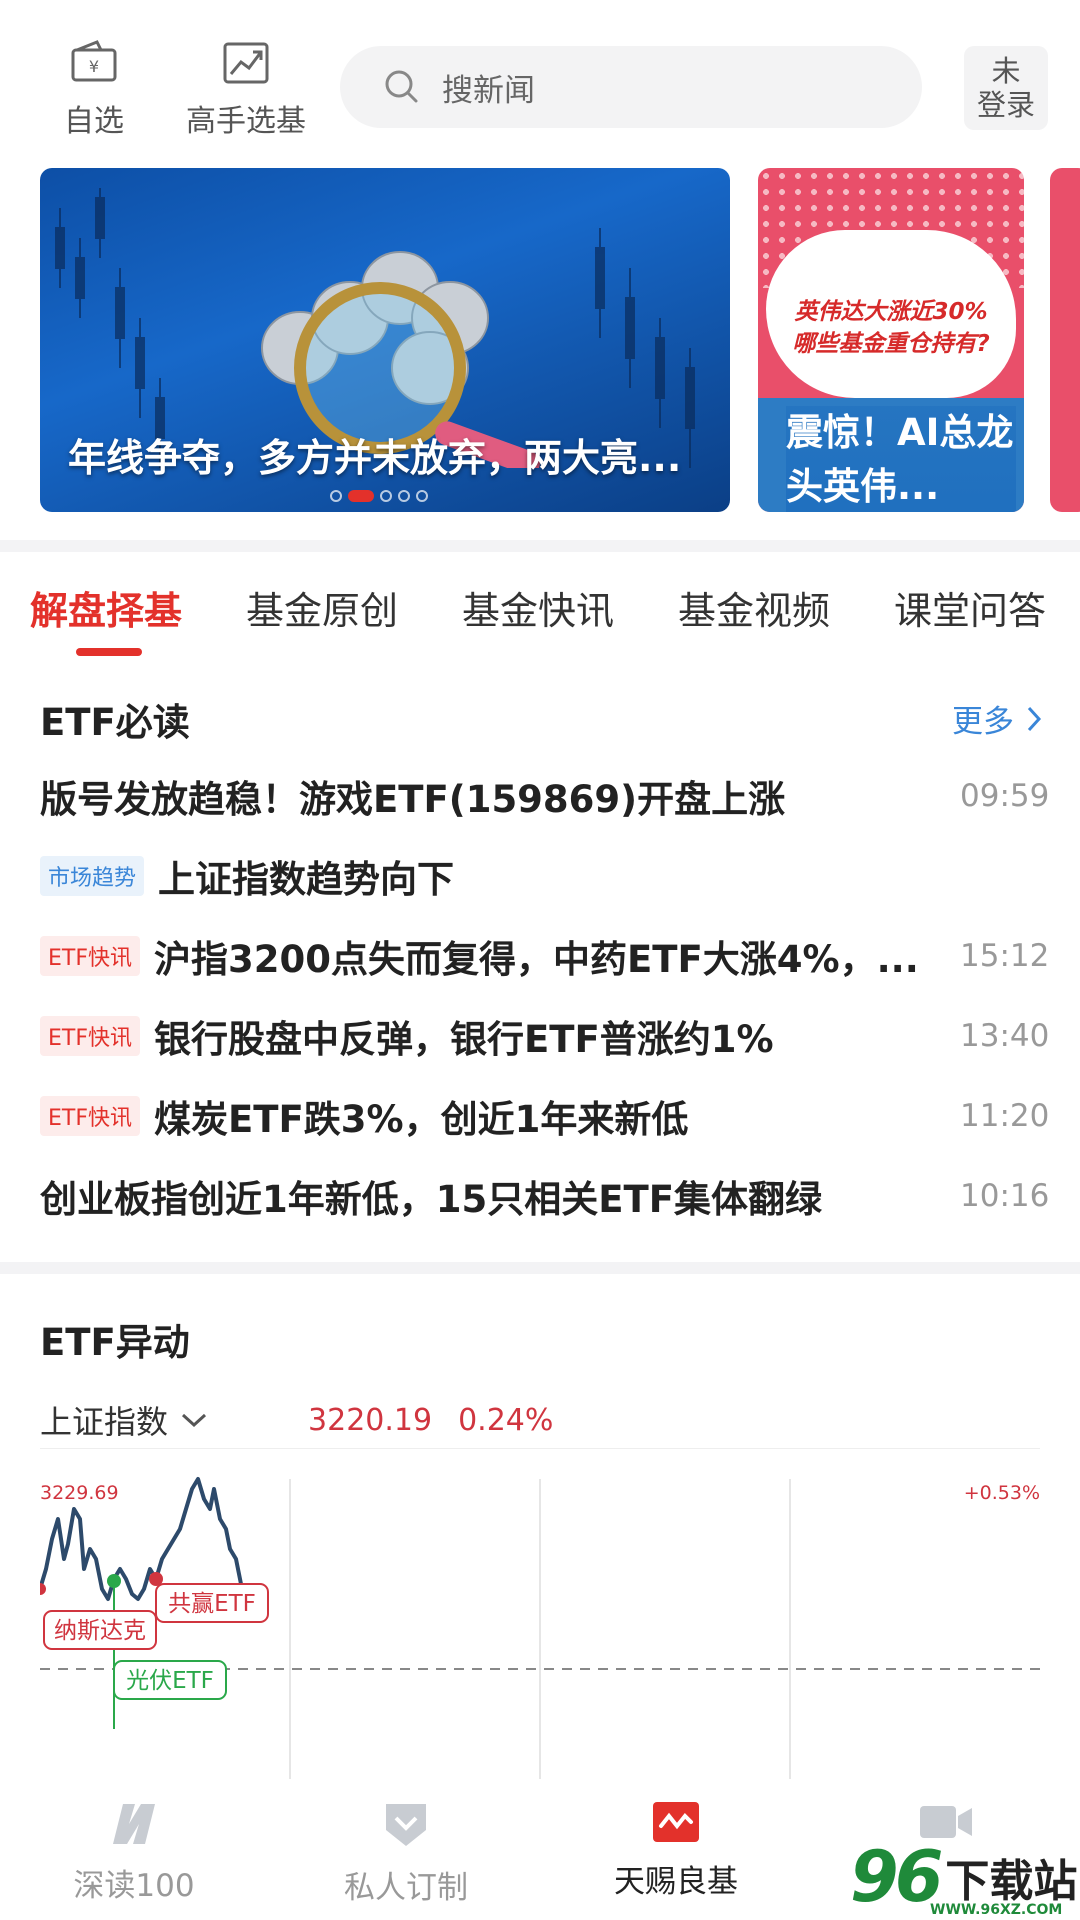  I want to click on watchlist-button: ¥ 自选, so click(94, 88).